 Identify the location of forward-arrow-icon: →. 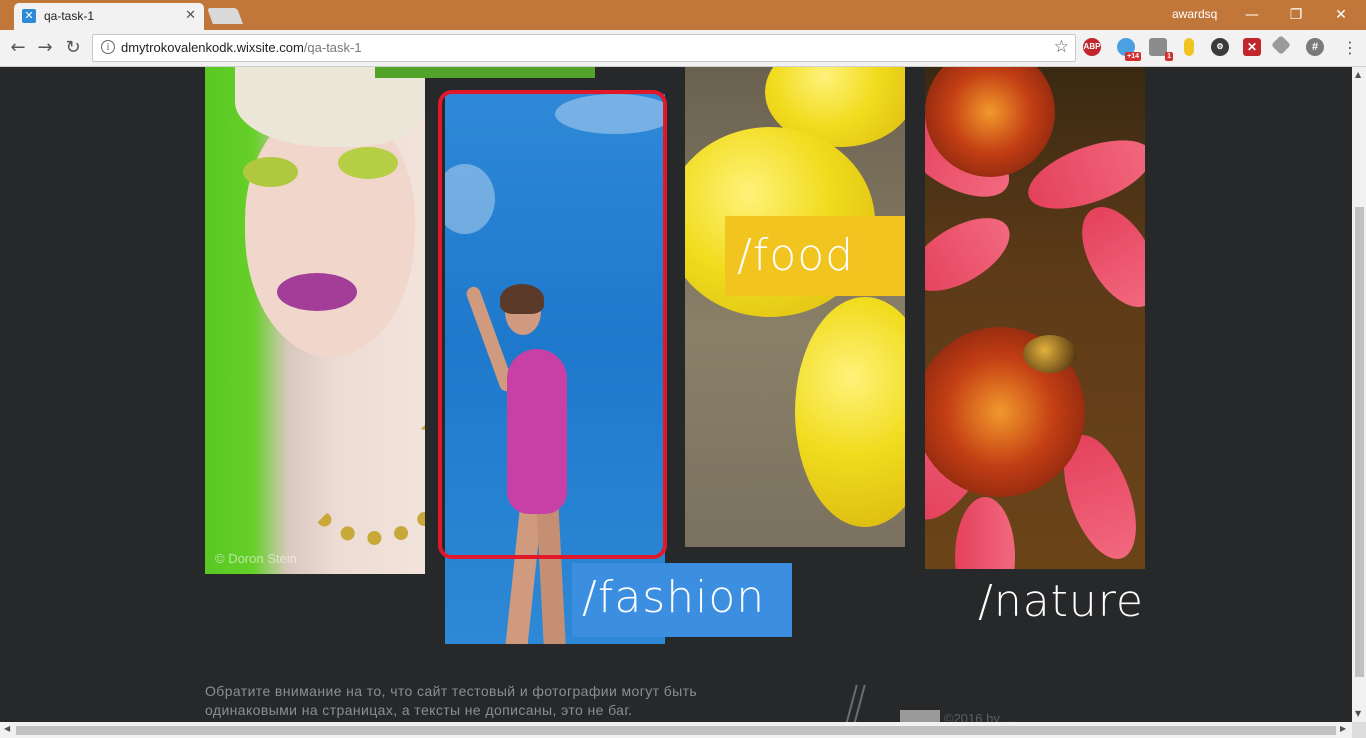
(45, 48).